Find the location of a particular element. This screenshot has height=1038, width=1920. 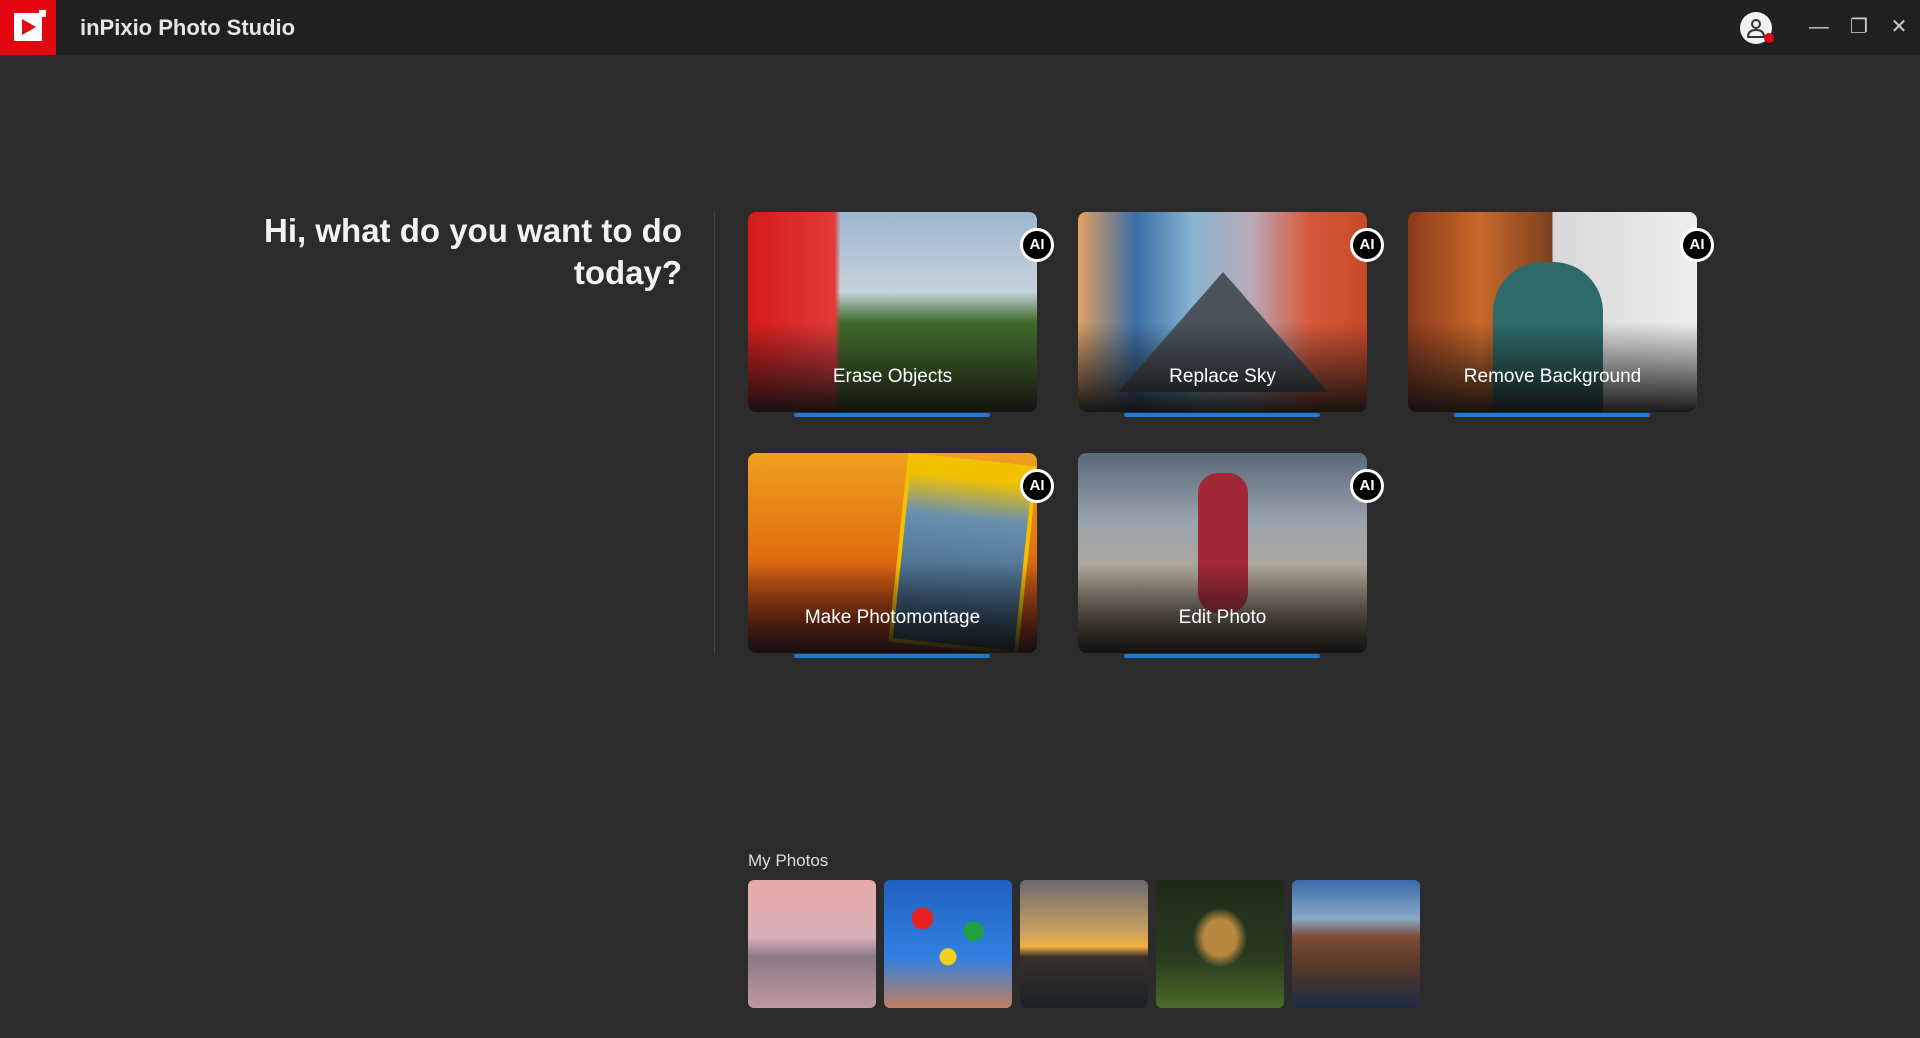

minimize-button: — is located at coordinates (1819, 27).